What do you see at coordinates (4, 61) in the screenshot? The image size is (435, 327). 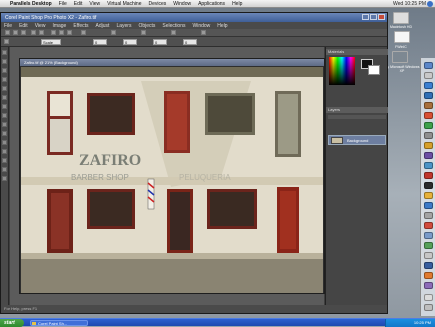 I see `zoom-tool-icon` at bounding box center [4, 61].